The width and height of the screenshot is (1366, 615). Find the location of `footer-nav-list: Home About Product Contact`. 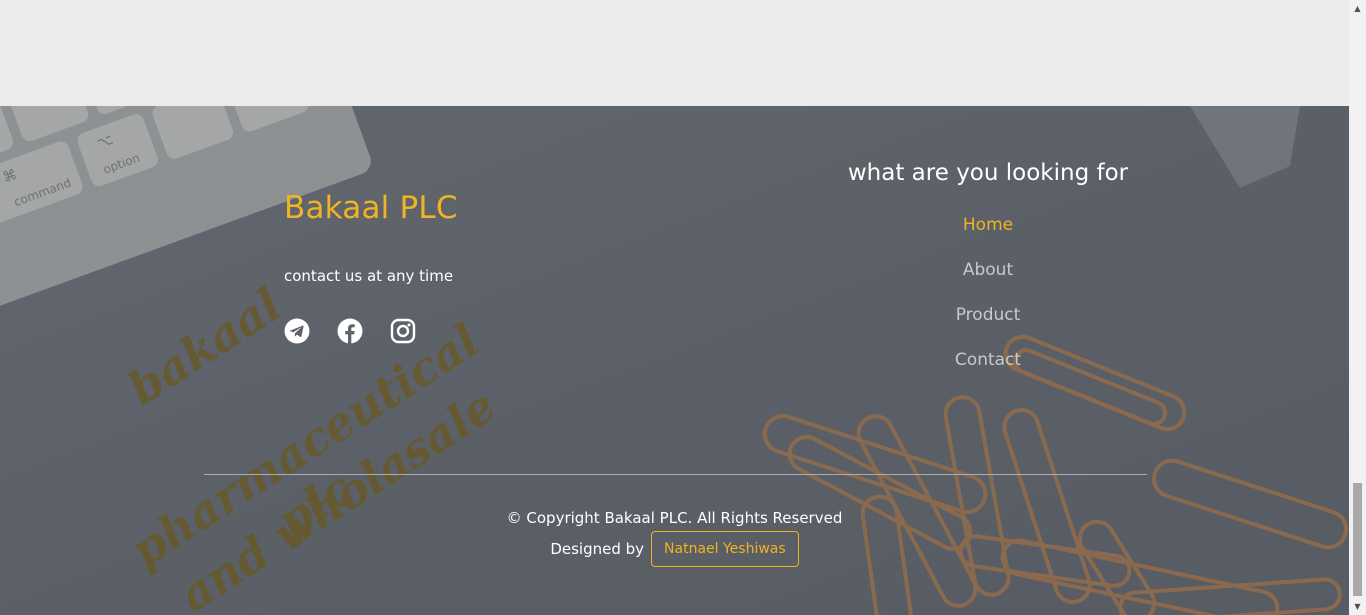

footer-nav-list: Home About Product Contact is located at coordinates (988, 294).